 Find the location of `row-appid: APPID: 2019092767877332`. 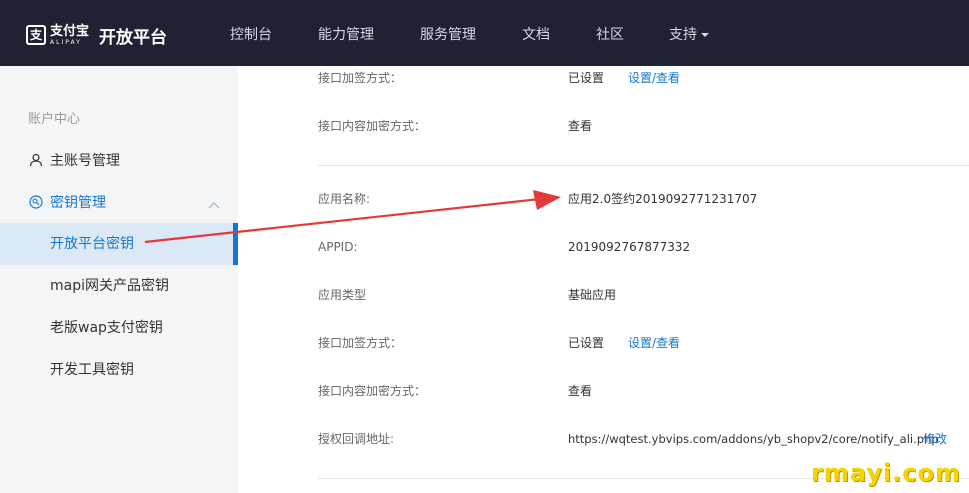

row-appid: APPID: 2019092767877332 is located at coordinates (603, 247).